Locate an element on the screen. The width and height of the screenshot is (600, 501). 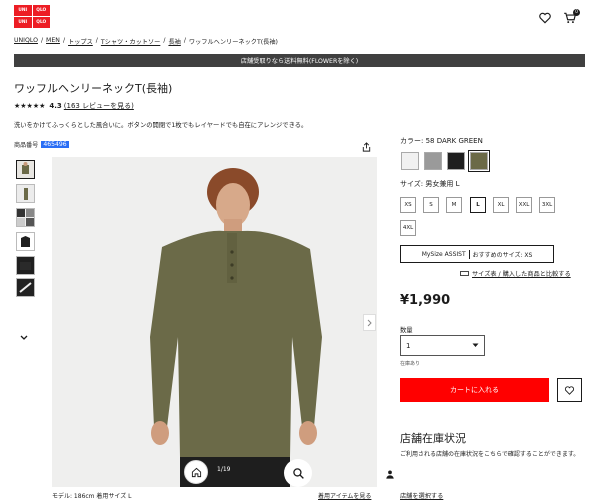
worn-items-link: 着用アイテムを見る is located at coordinates (344, 495).